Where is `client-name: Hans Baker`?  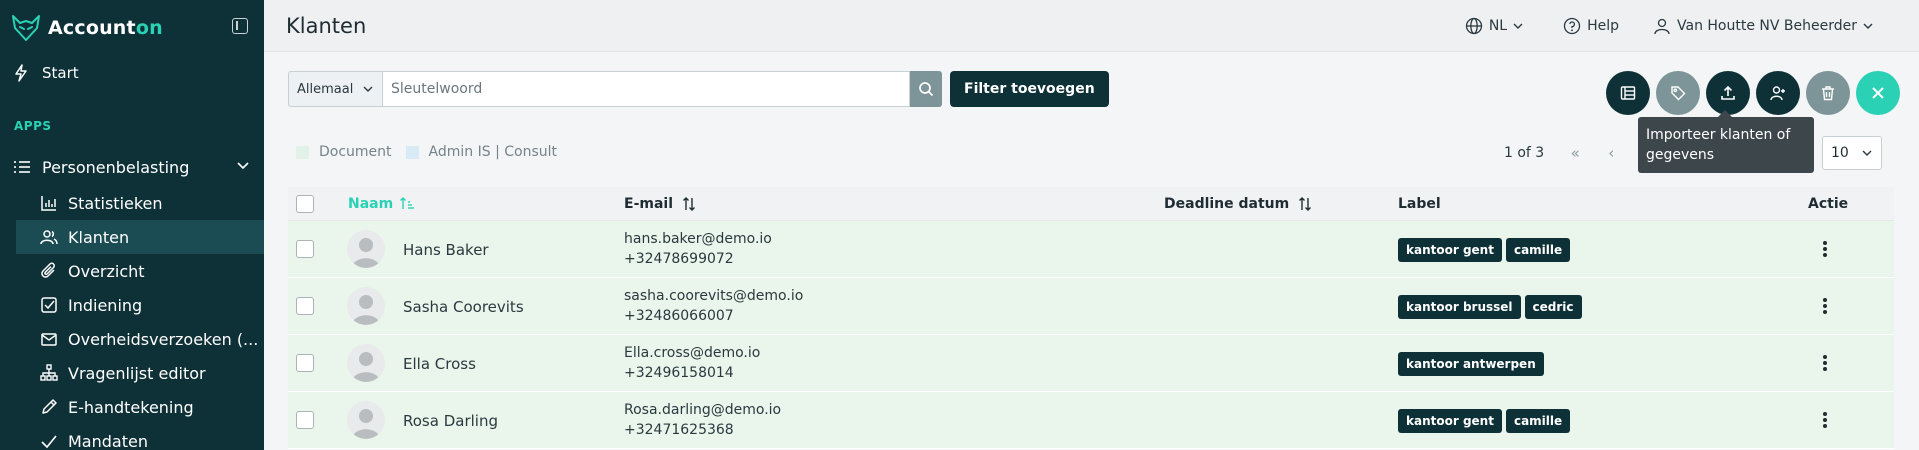 client-name: Hans Baker is located at coordinates (446, 249).